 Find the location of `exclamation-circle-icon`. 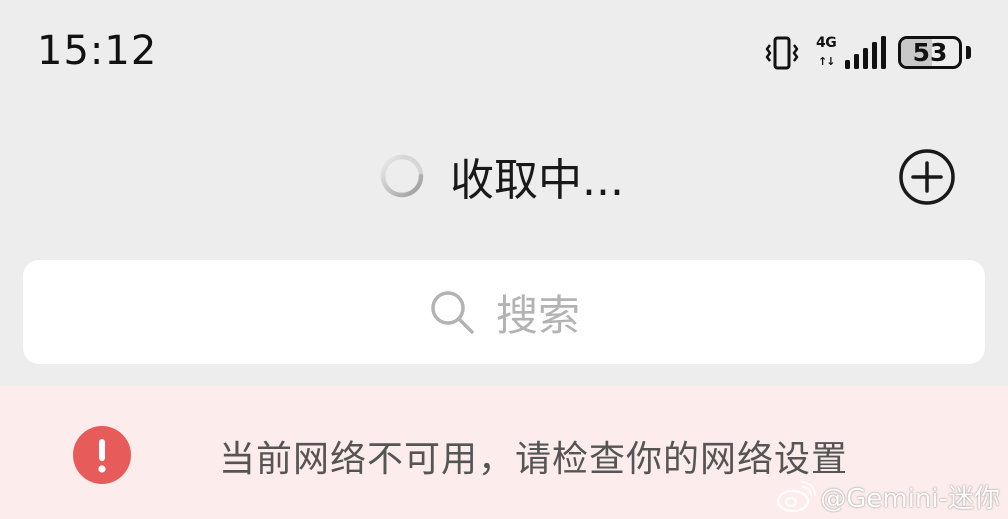

exclamation-circle-icon is located at coordinates (102, 455).